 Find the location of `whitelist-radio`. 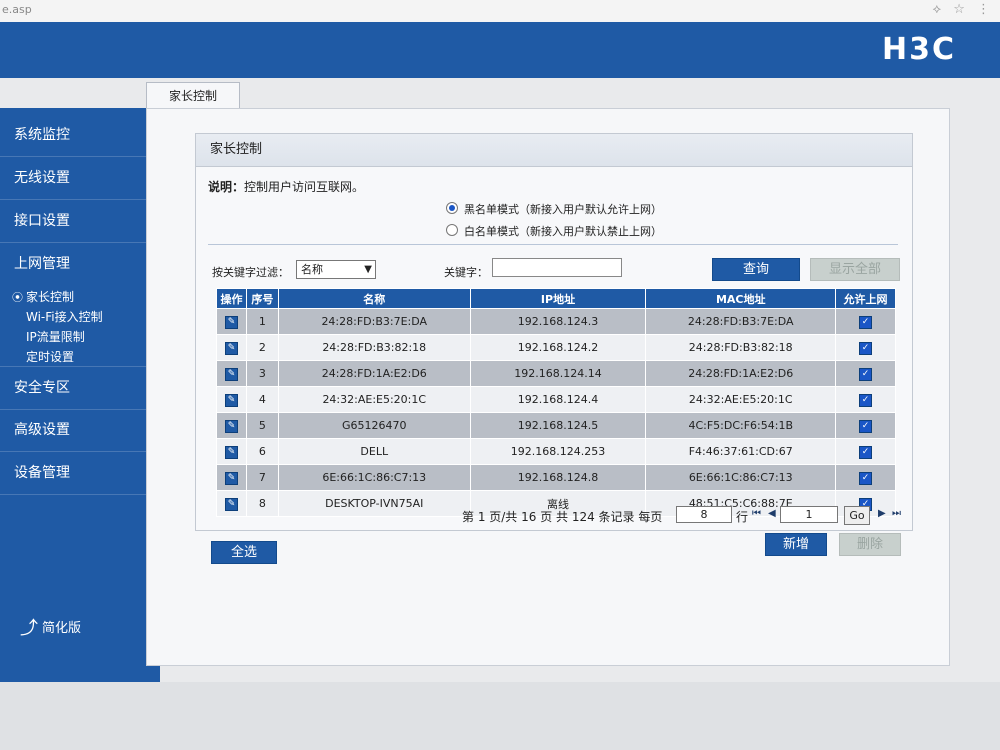

whitelist-radio is located at coordinates (452, 230).